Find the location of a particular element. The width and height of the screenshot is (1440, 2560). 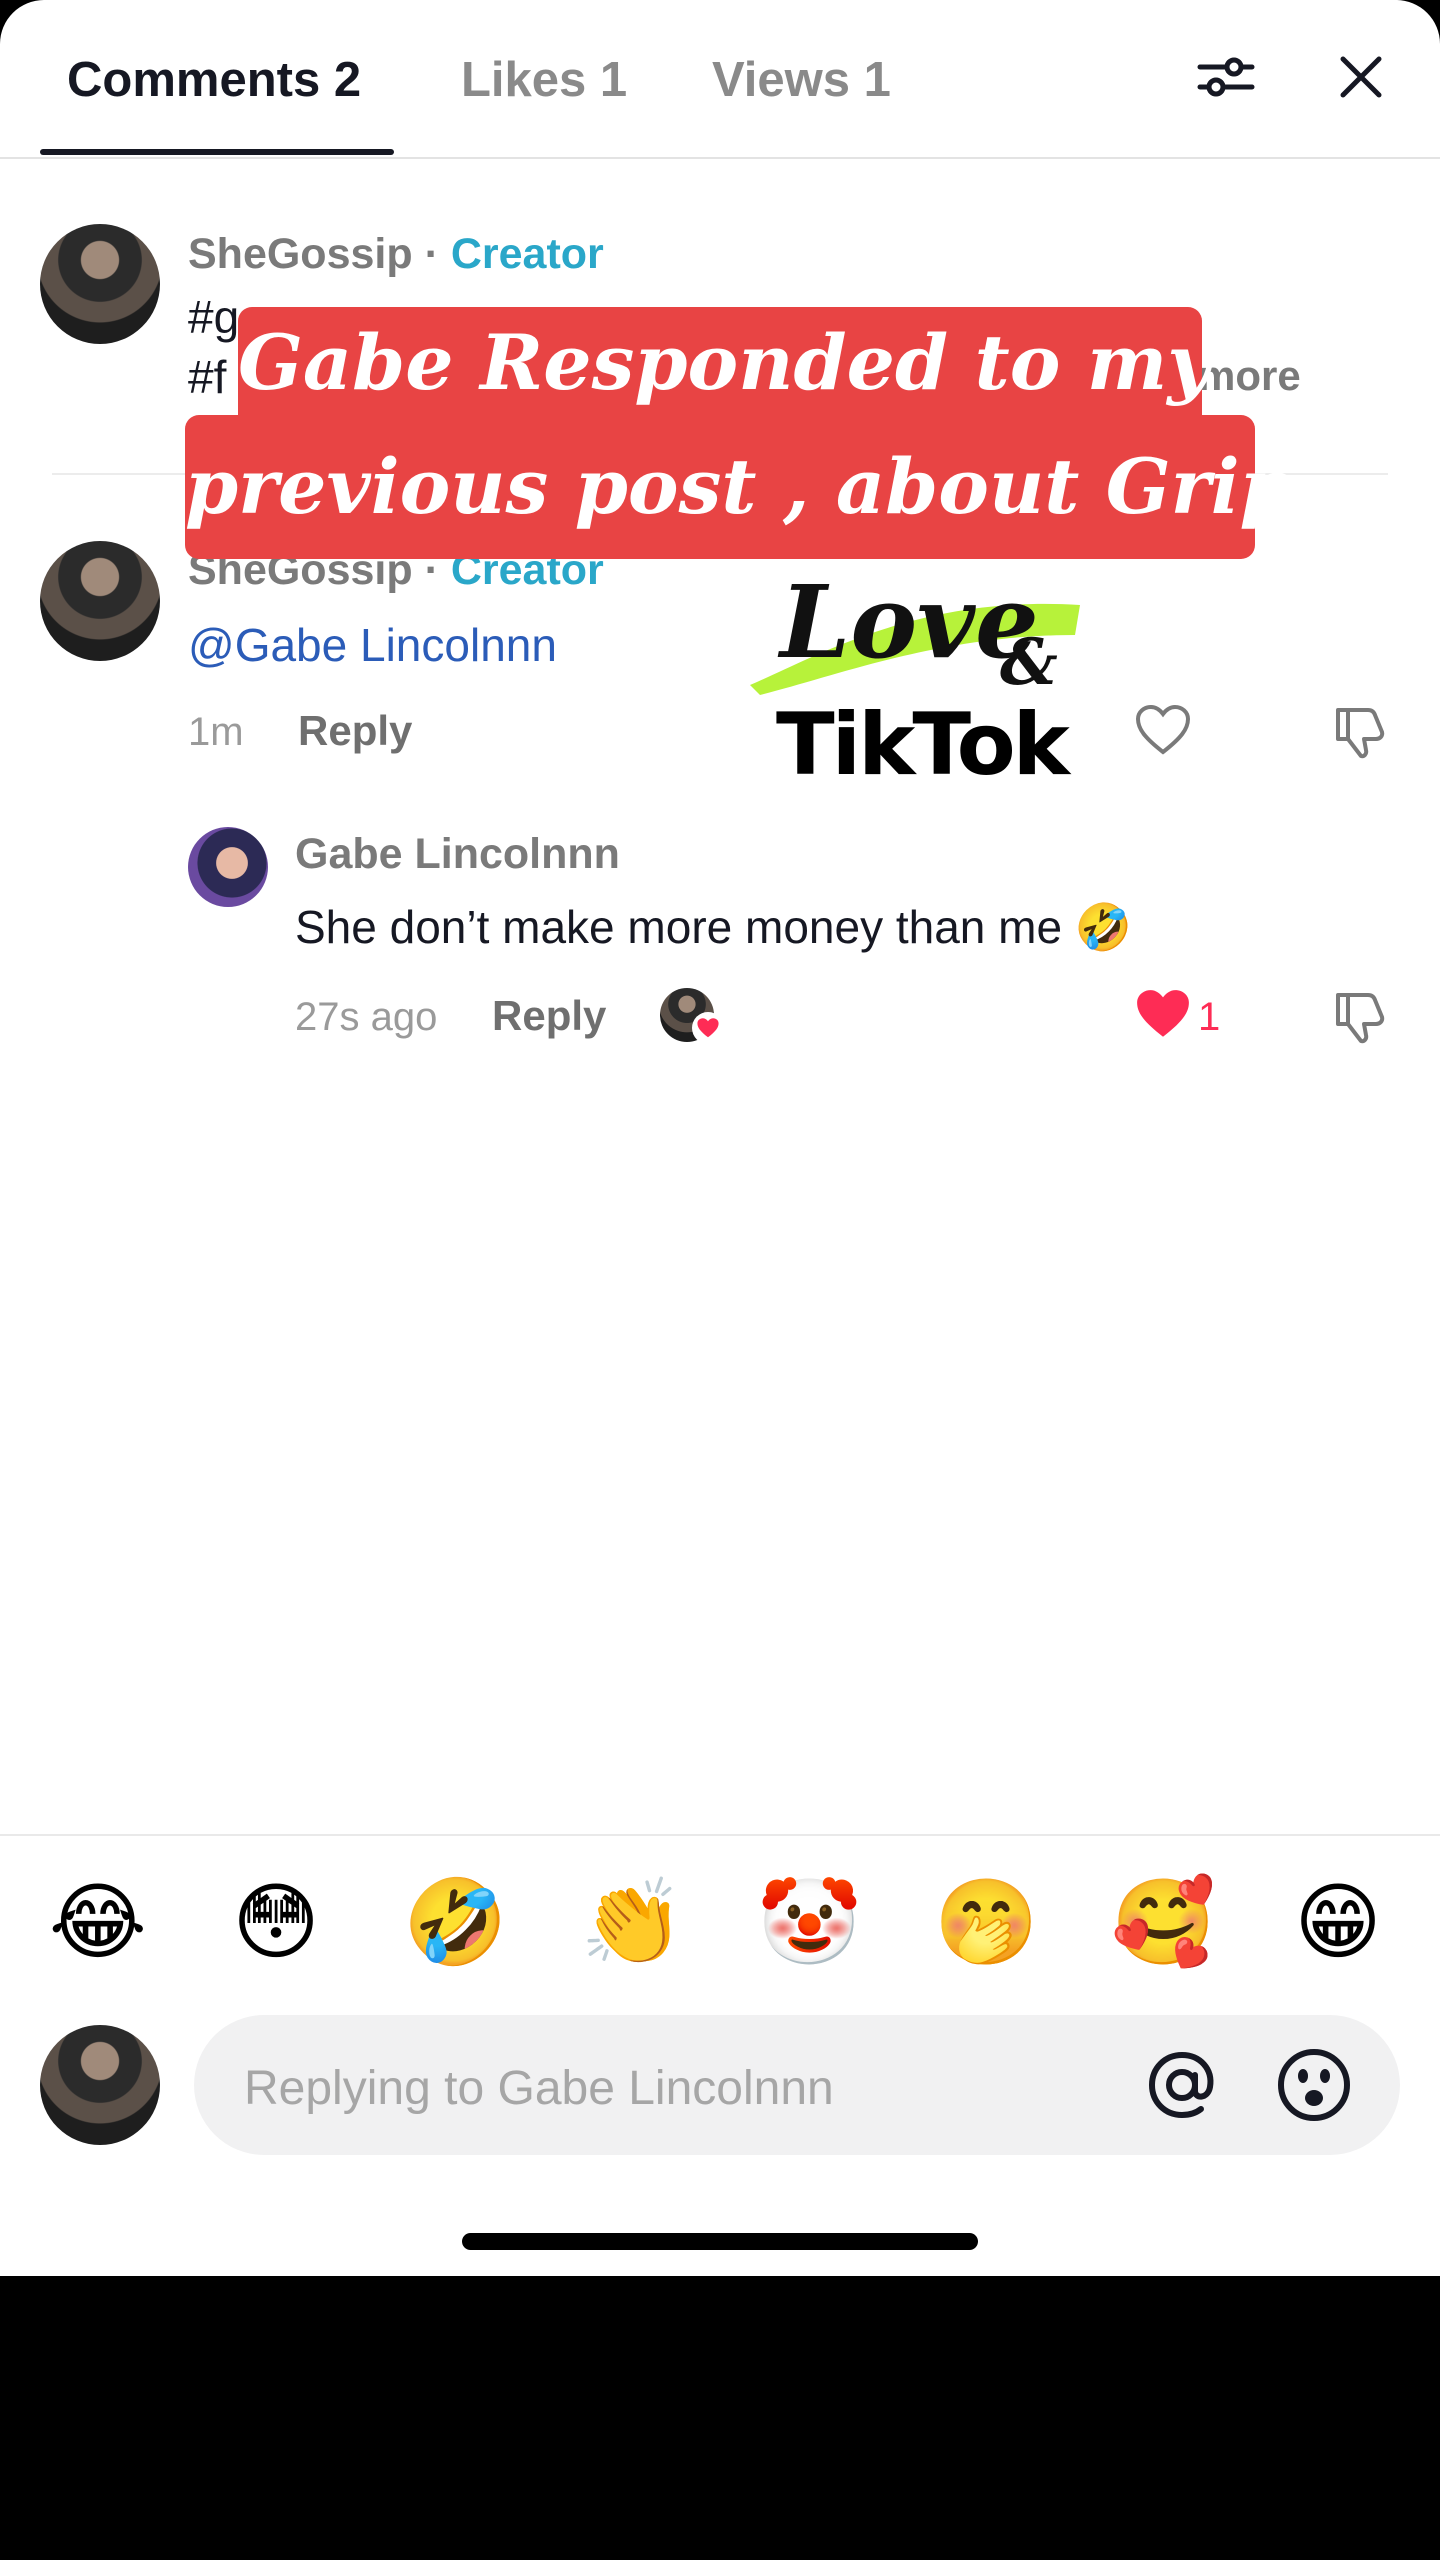

comment-author: SheGossip · Creator is located at coordinates (396, 254).